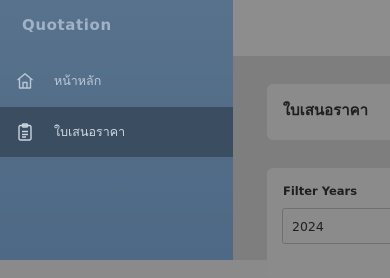  What do you see at coordinates (336, 226) in the screenshot?
I see `filter-years-input: 2024` at bounding box center [336, 226].